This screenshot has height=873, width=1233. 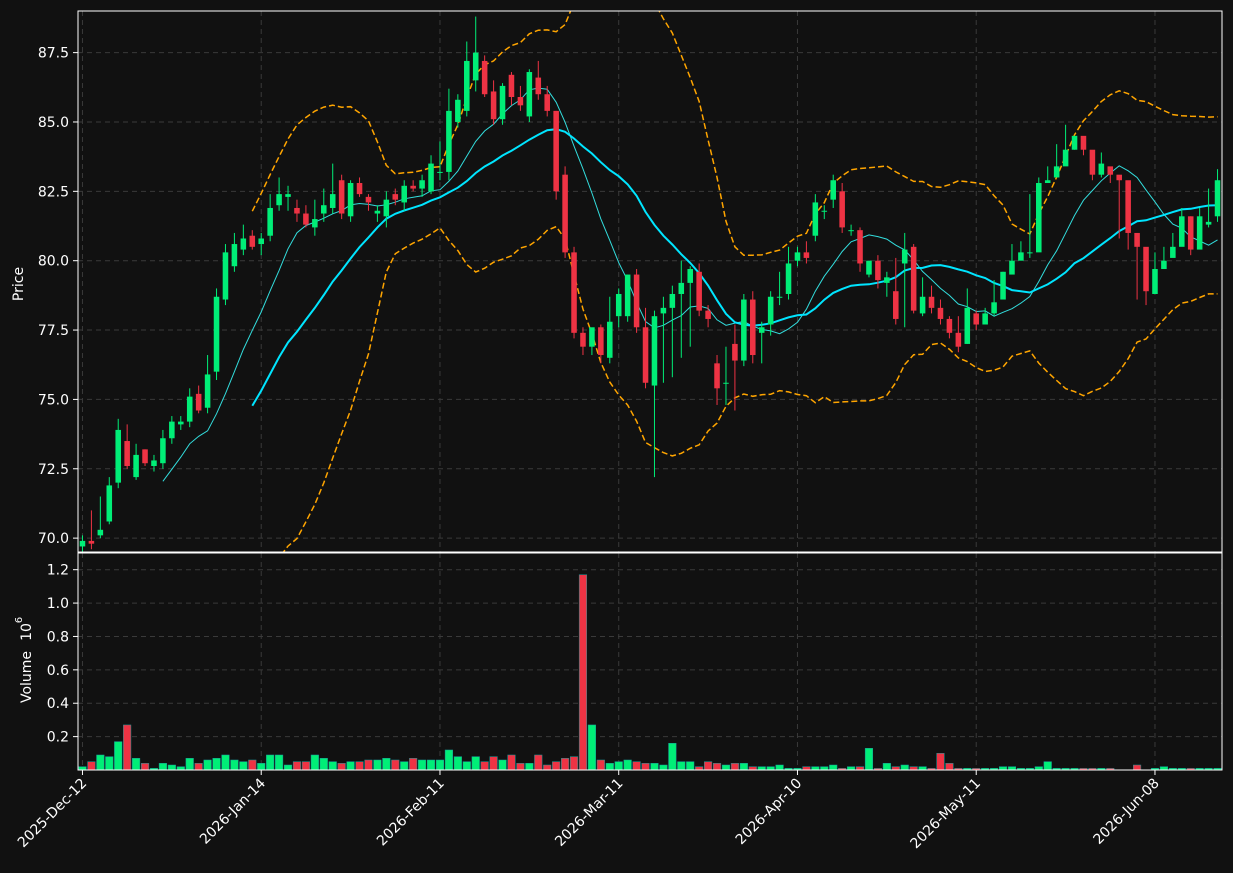 I want to click on volume-tick-label: 0.8, so click(x=58, y=637).